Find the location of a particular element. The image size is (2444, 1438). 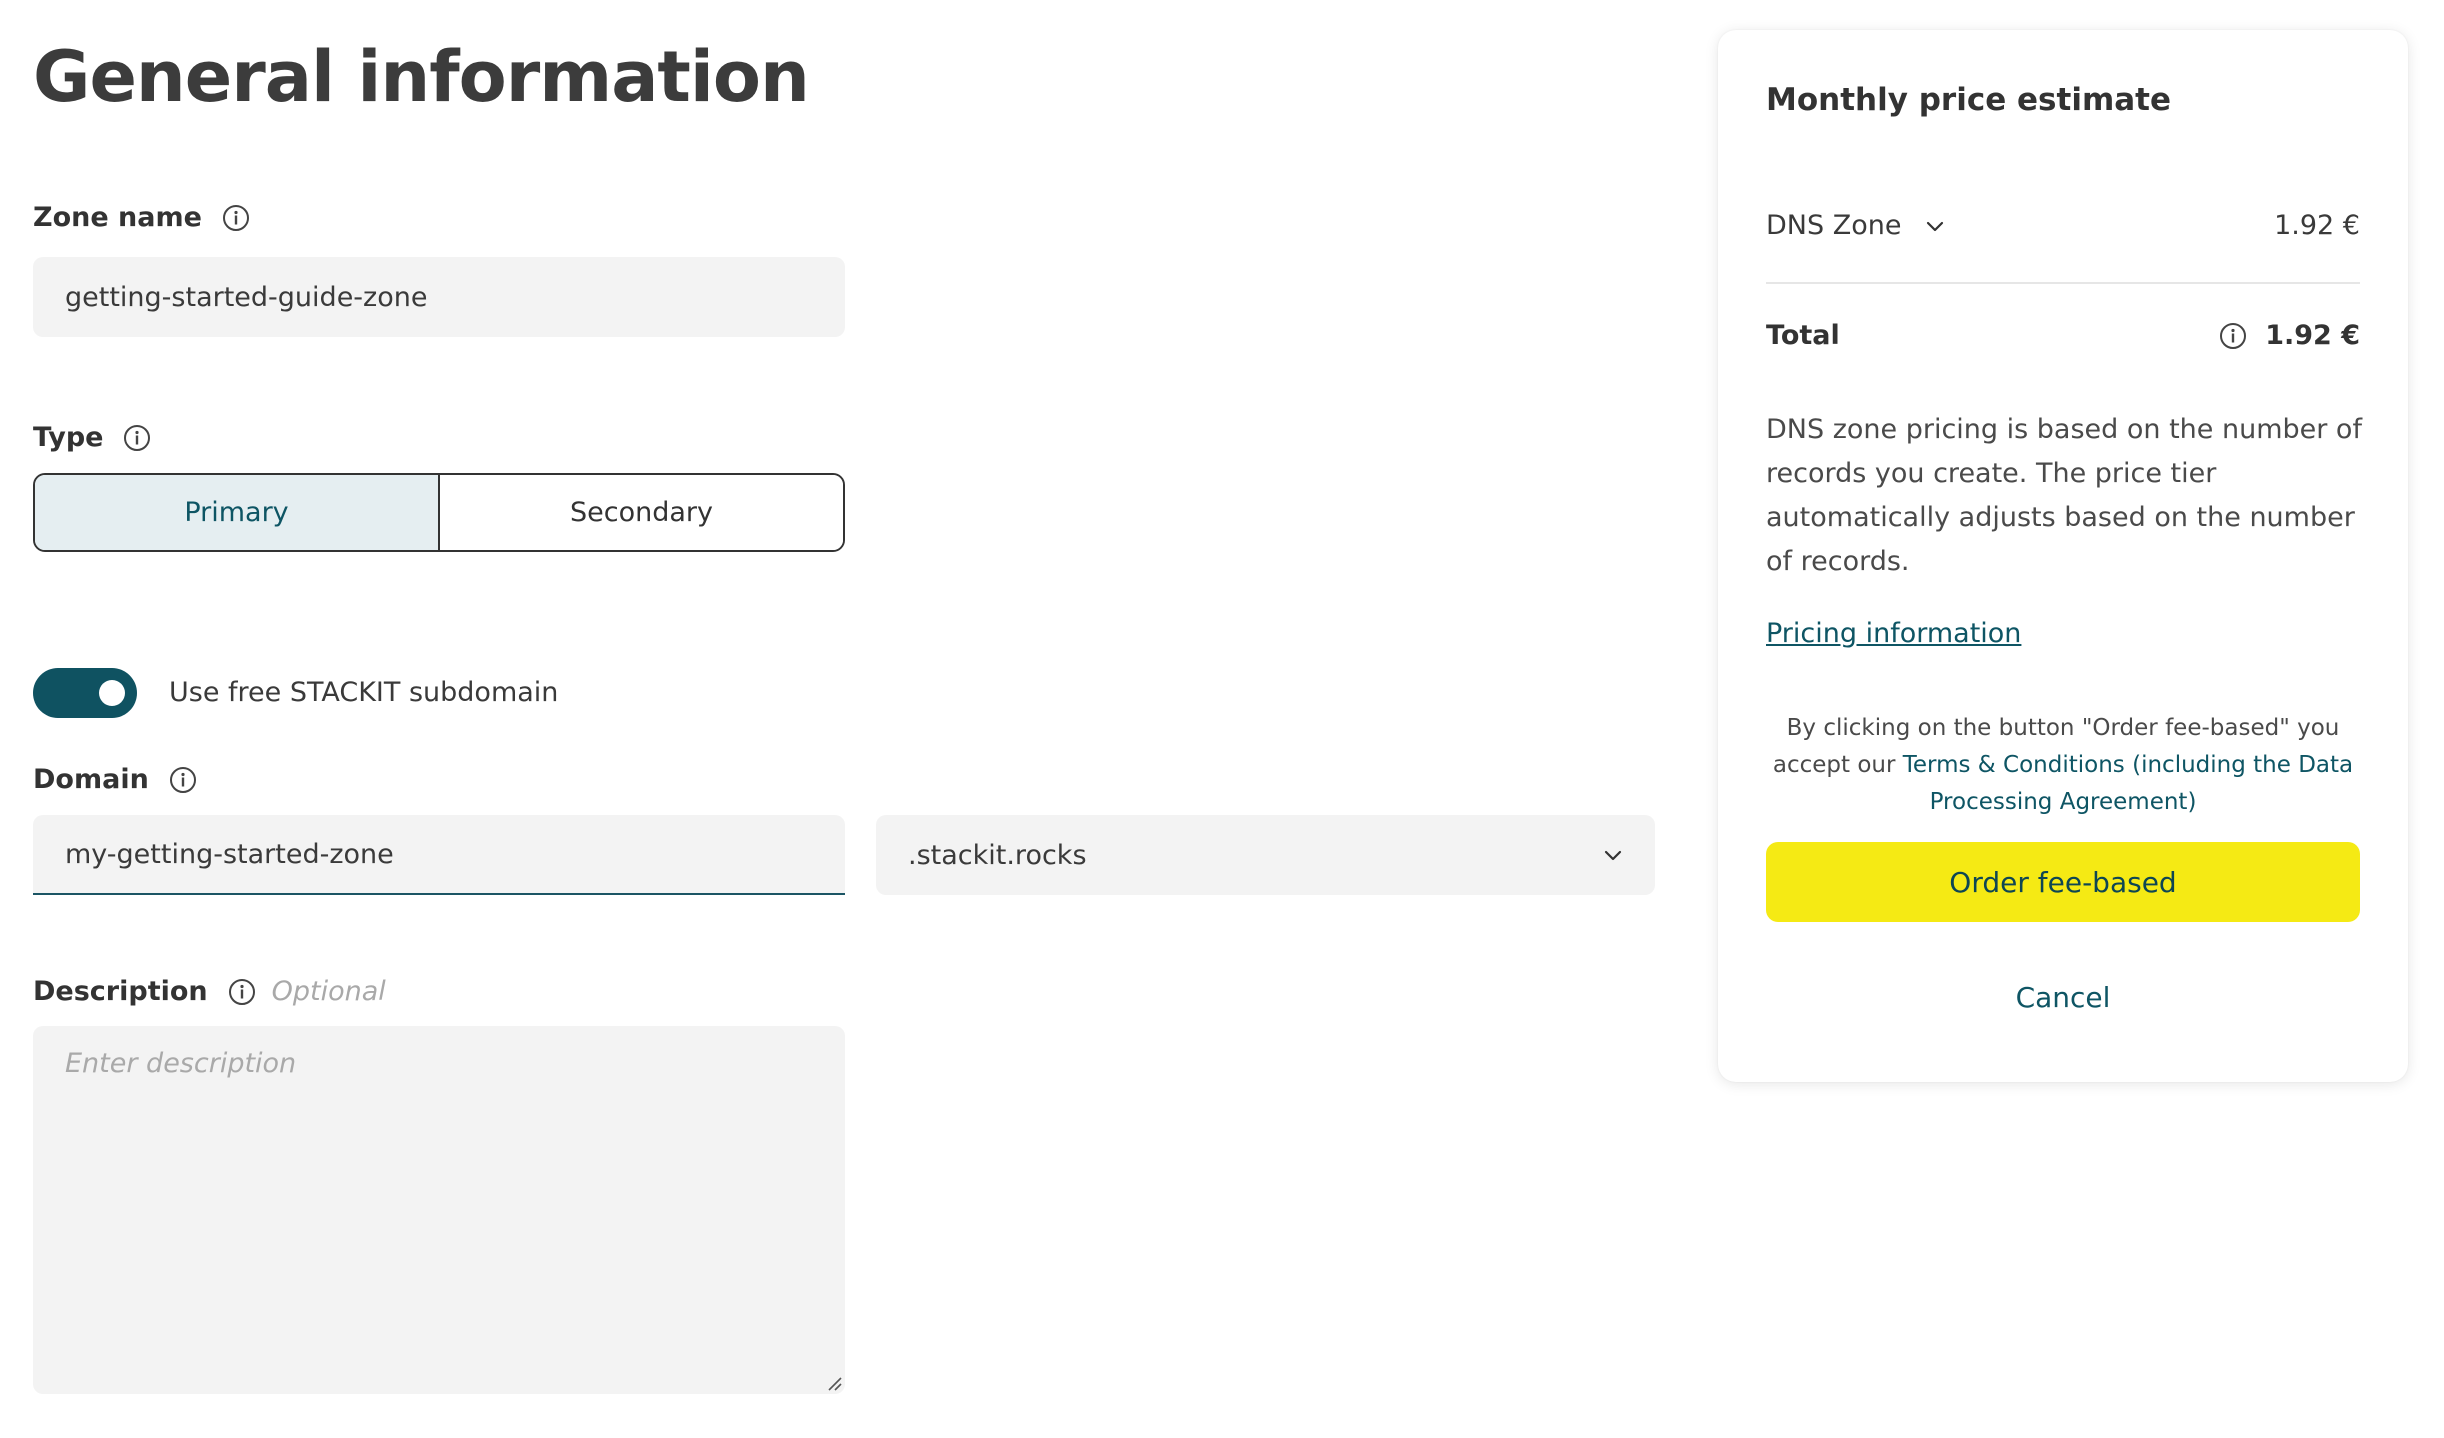

type-segmented-control: Primary Secondary is located at coordinates (439, 512).